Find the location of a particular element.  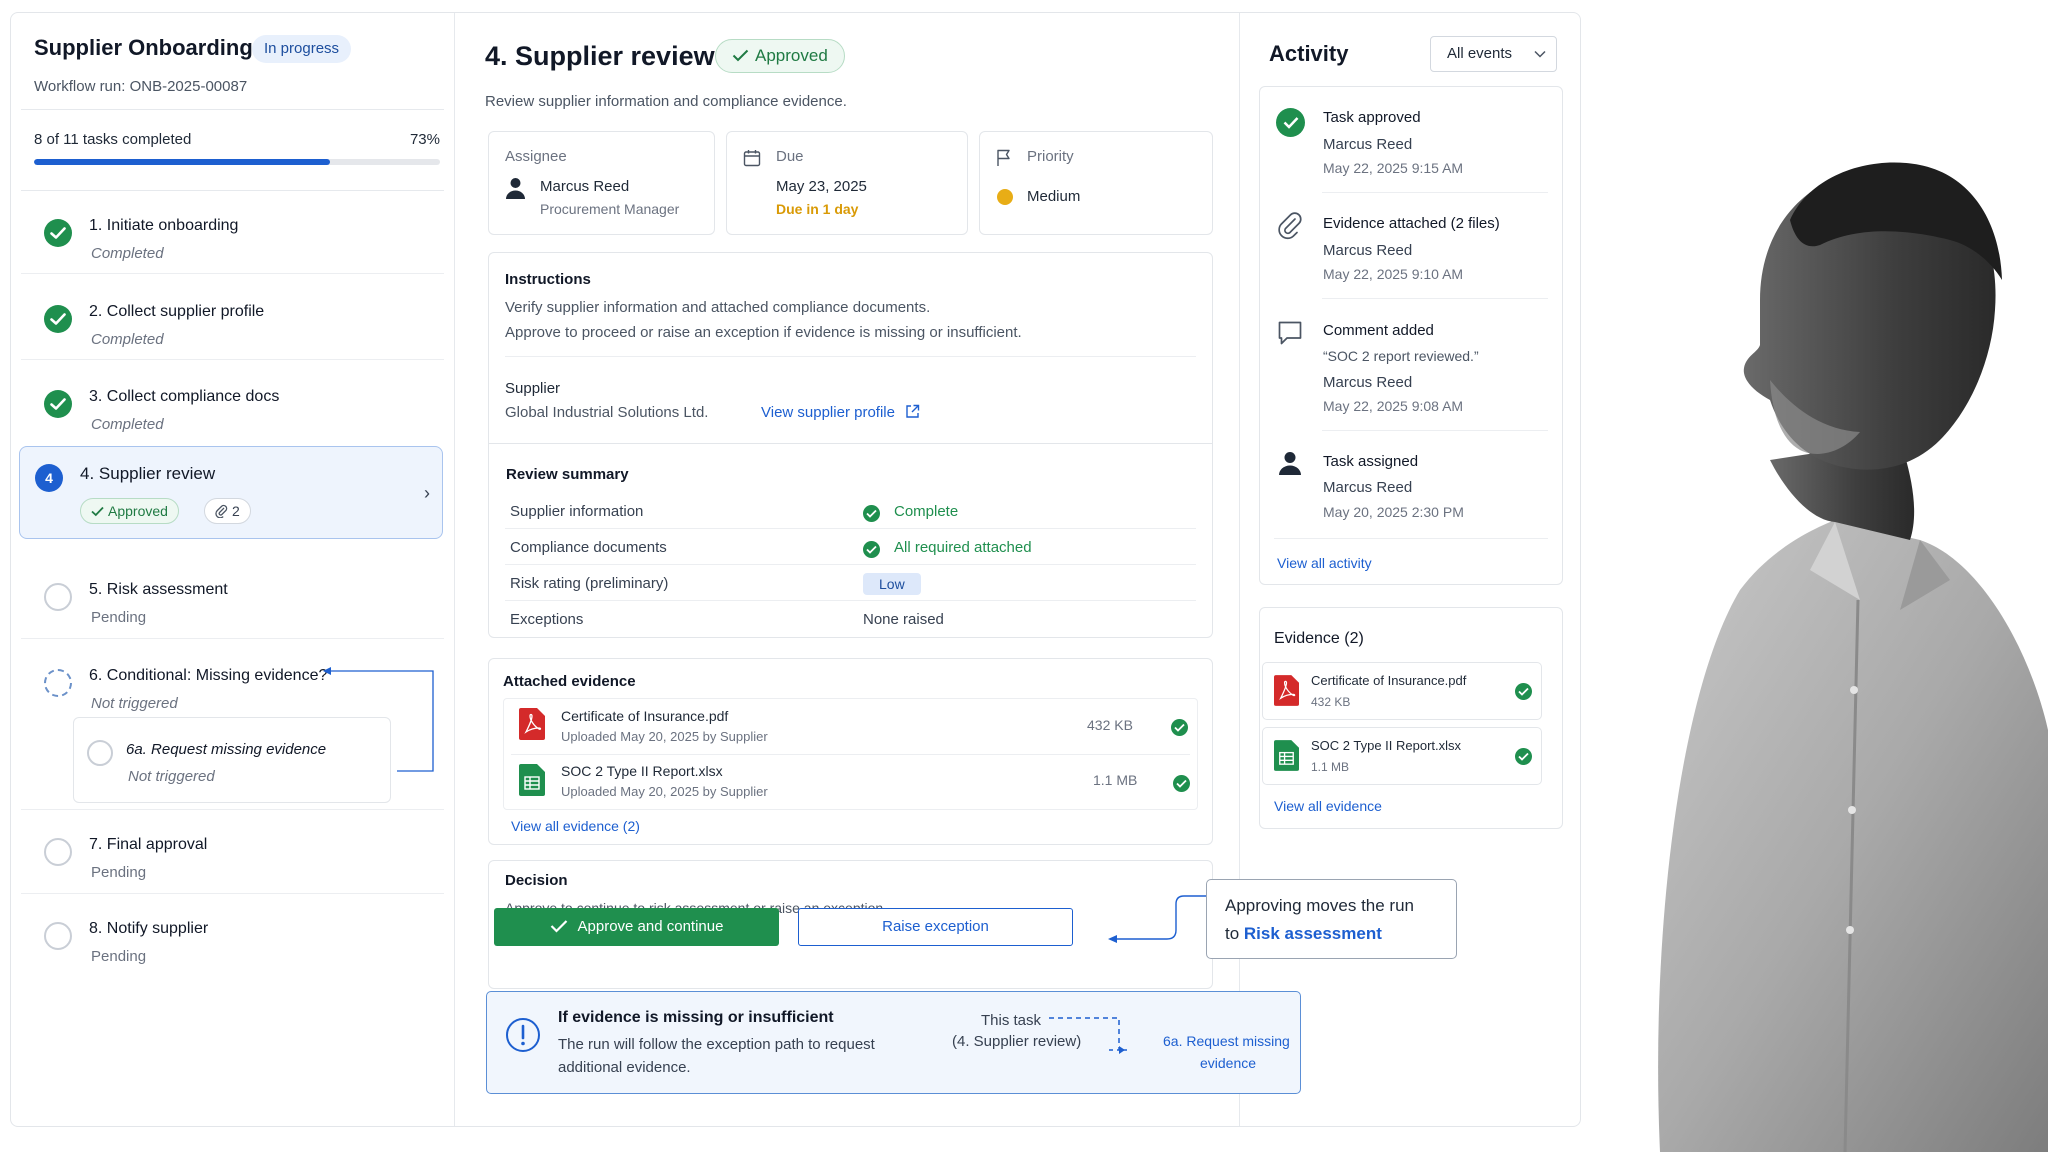

chevron-right-icon: › is located at coordinates (427, 493).